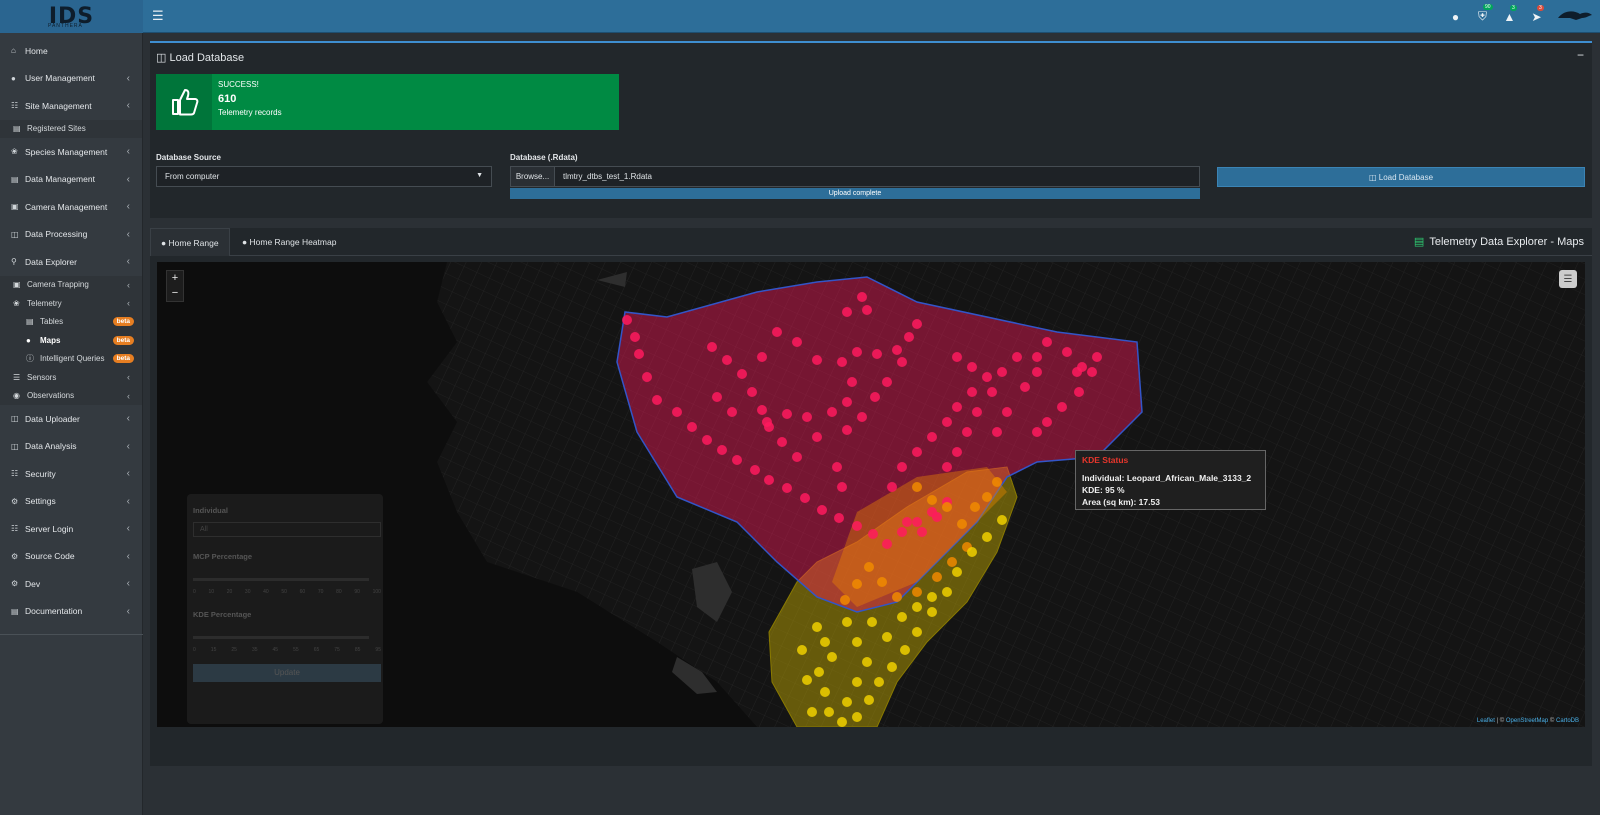 The width and height of the screenshot is (1600, 815). I want to click on sidebar-item-user-management: ● User Management ‹, so click(71, 79).